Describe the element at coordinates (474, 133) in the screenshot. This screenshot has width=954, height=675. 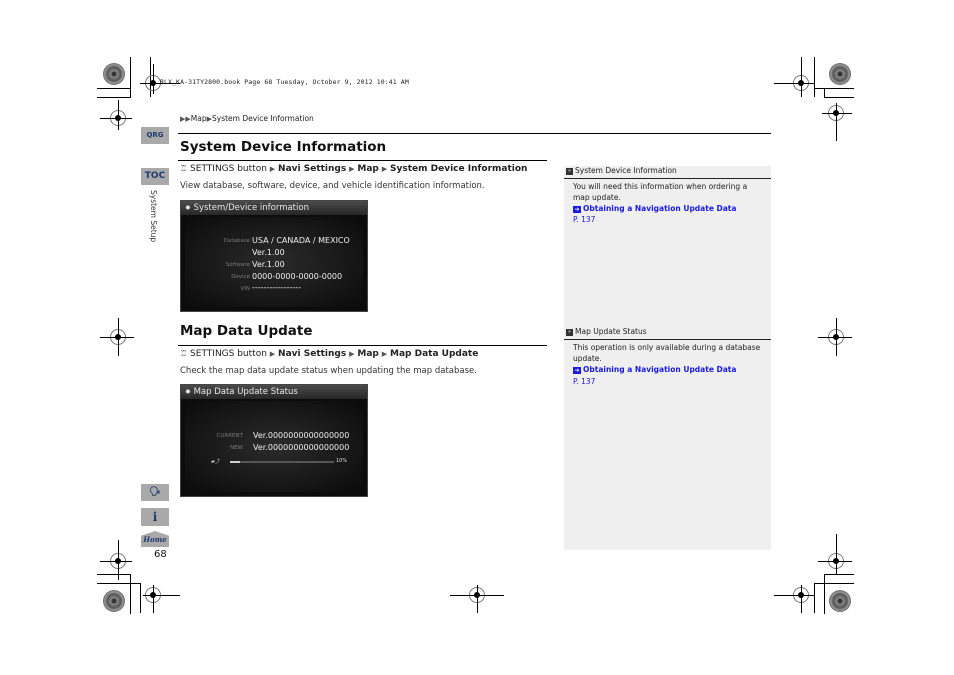
I see `top-rule` at that location.